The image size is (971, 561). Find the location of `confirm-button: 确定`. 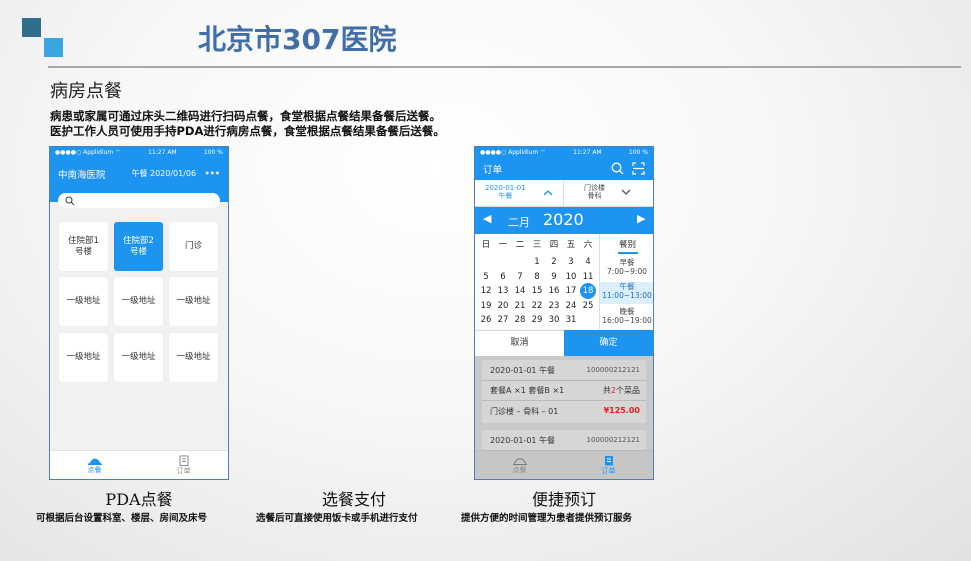

confirm-button: 确定 is located at coordinates (608, 343).